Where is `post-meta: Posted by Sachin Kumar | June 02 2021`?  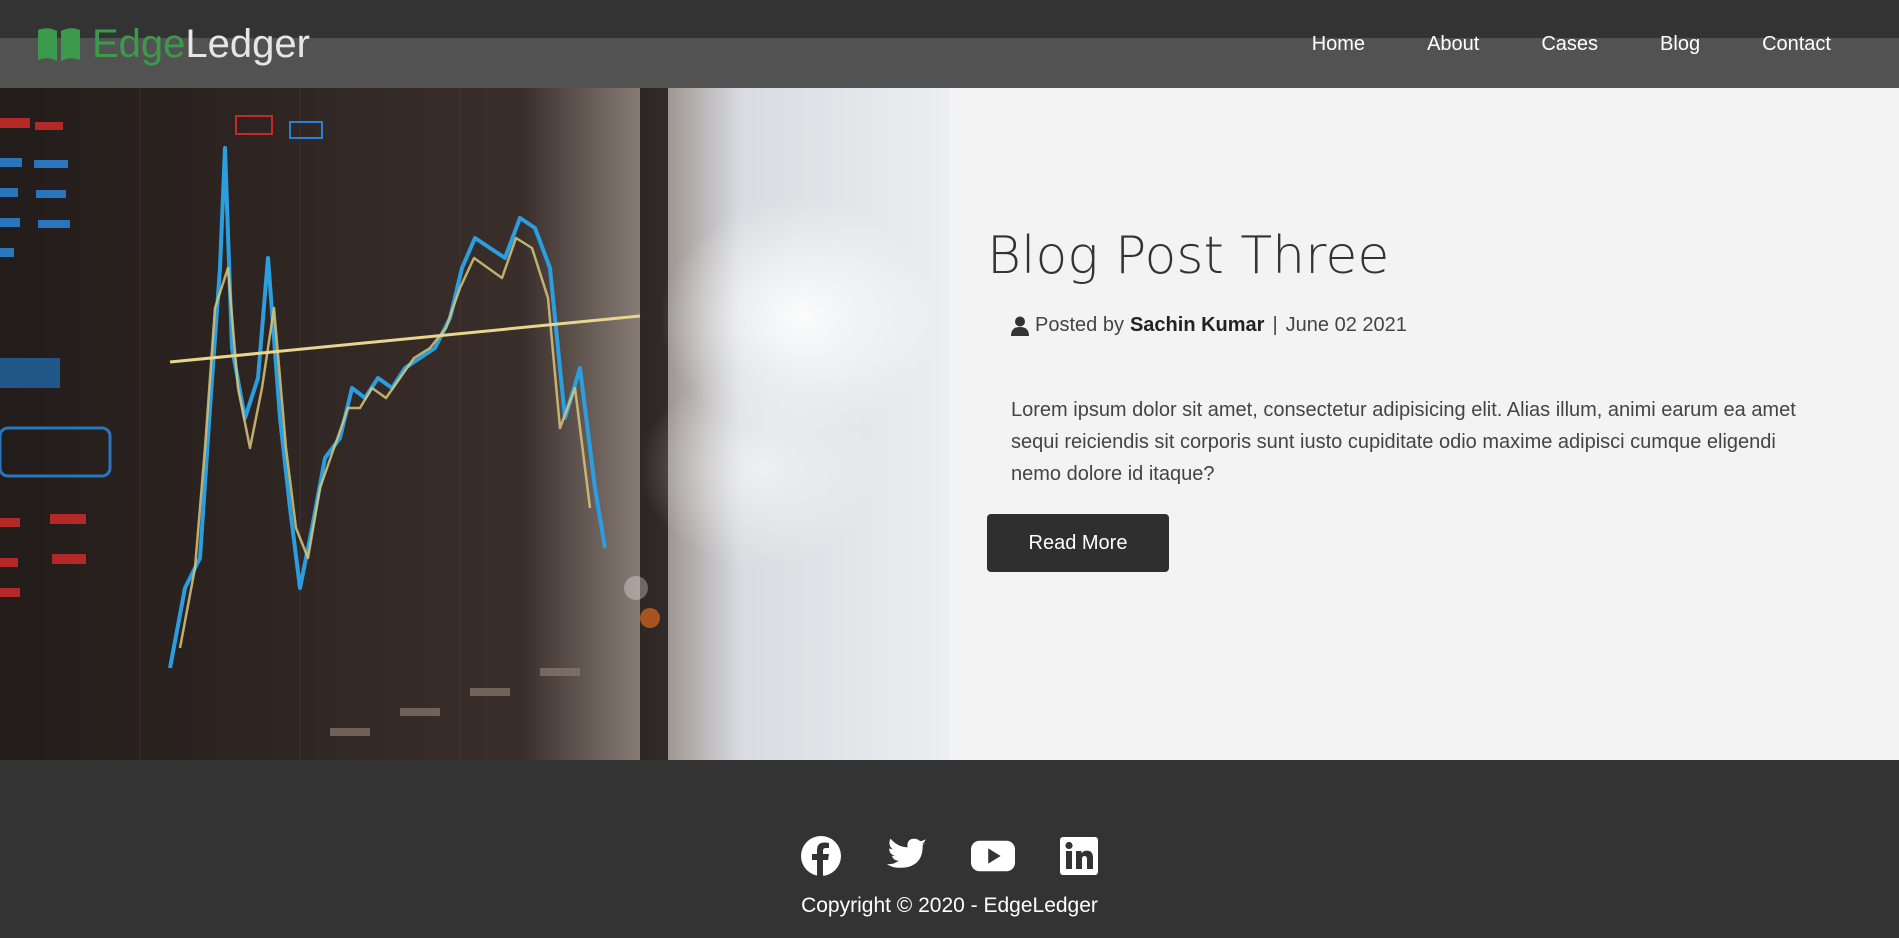
post-meta: Posted by Sachin Kumar | June 02 2021 is located at coordinates (1209, 325).